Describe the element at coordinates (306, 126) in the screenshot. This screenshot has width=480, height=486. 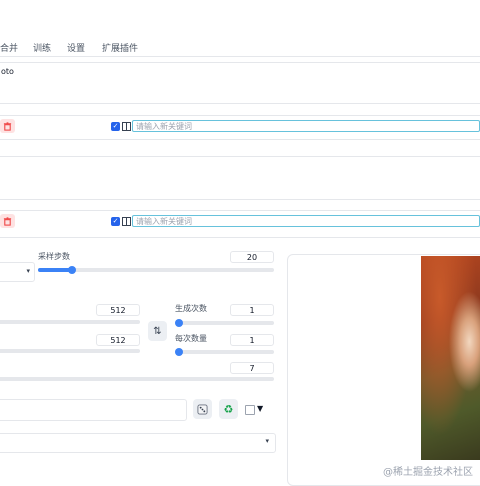
I see `keyword-input-1: 请输入新关键词` at that location.